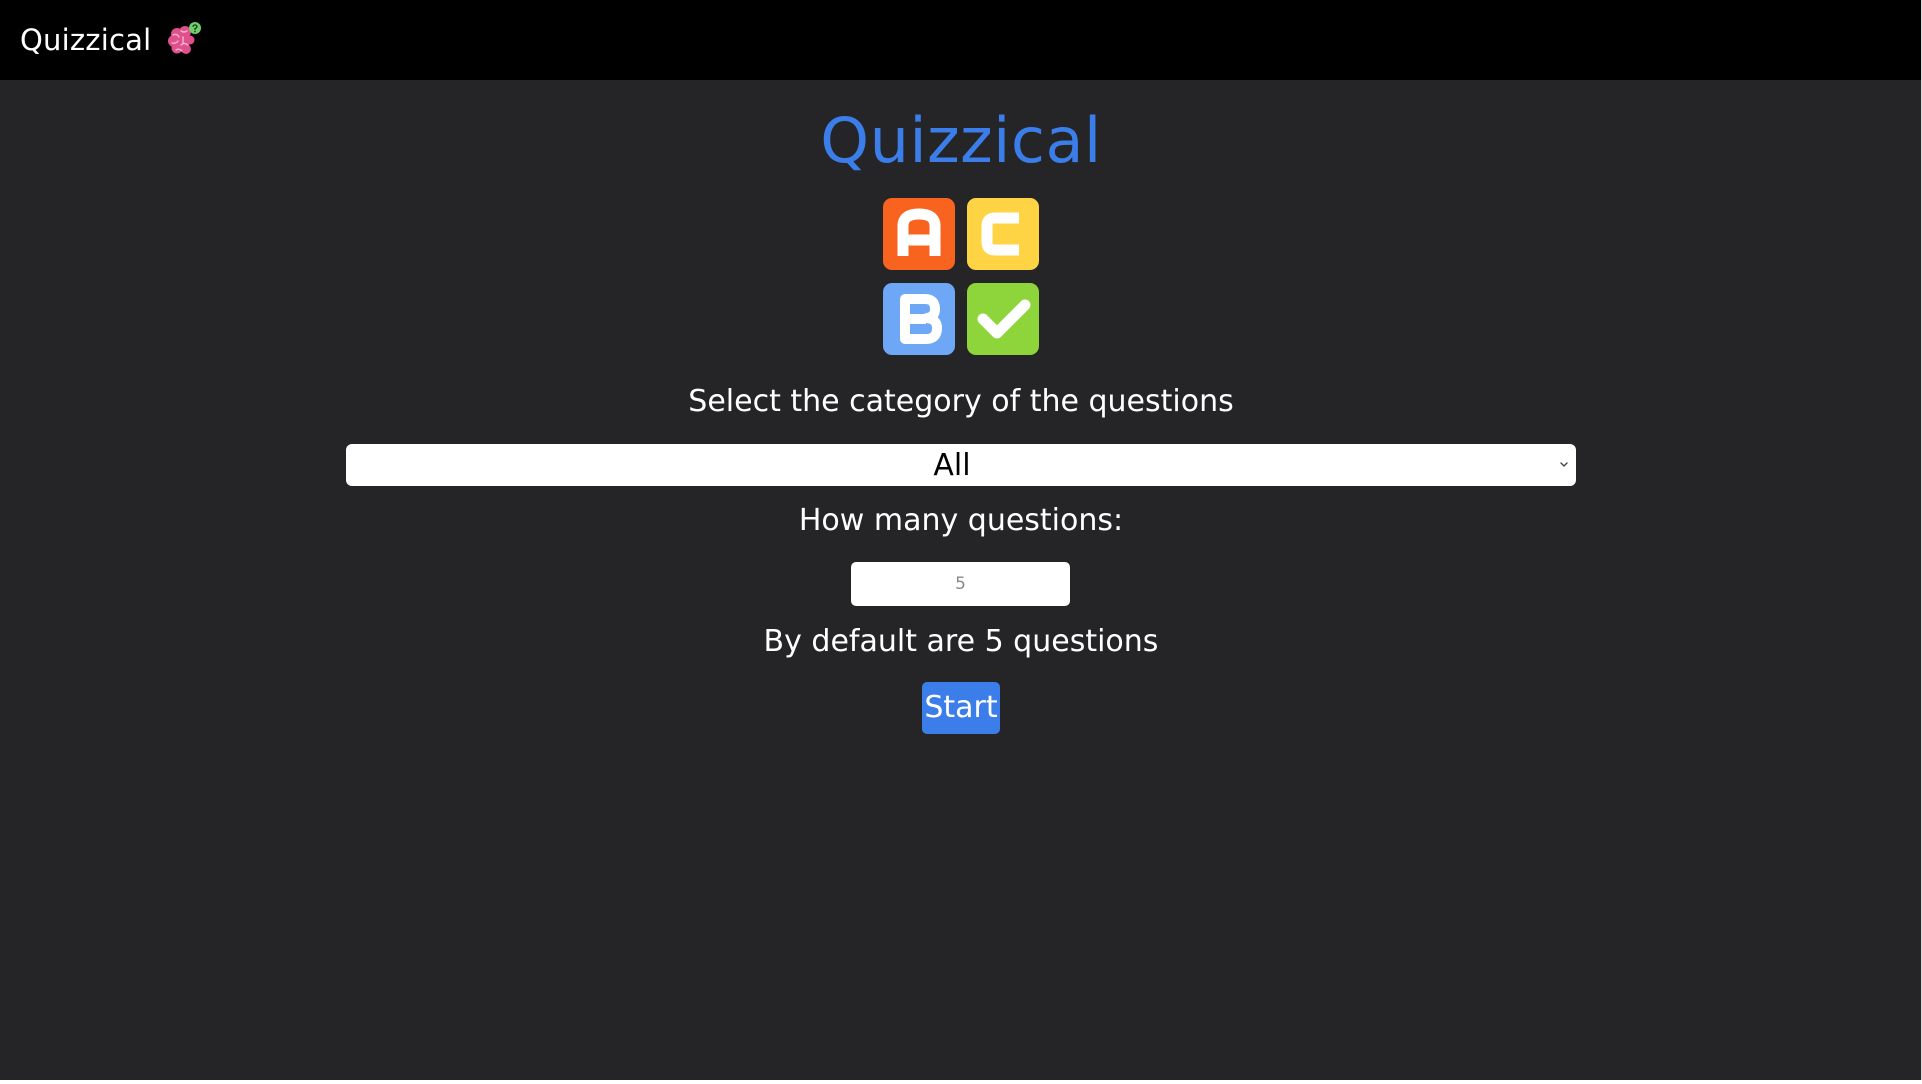  Describe the element at coordinates (961, 641) in the screenshot. I see `default-count-note: By default are 5 questions` at that location.